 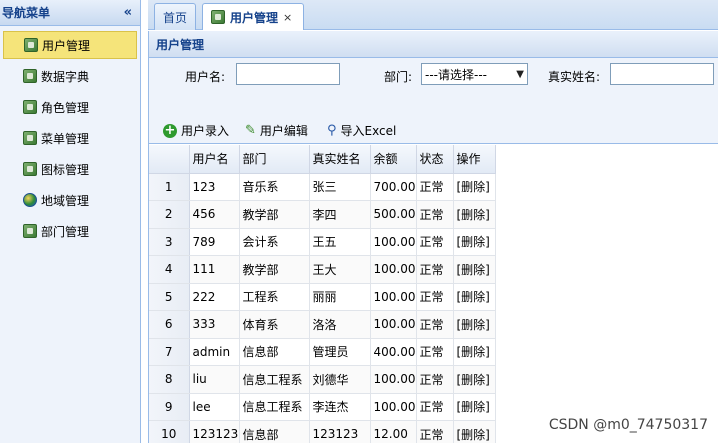 I want to click on cell-username: 456, so click(x=214, y=214).